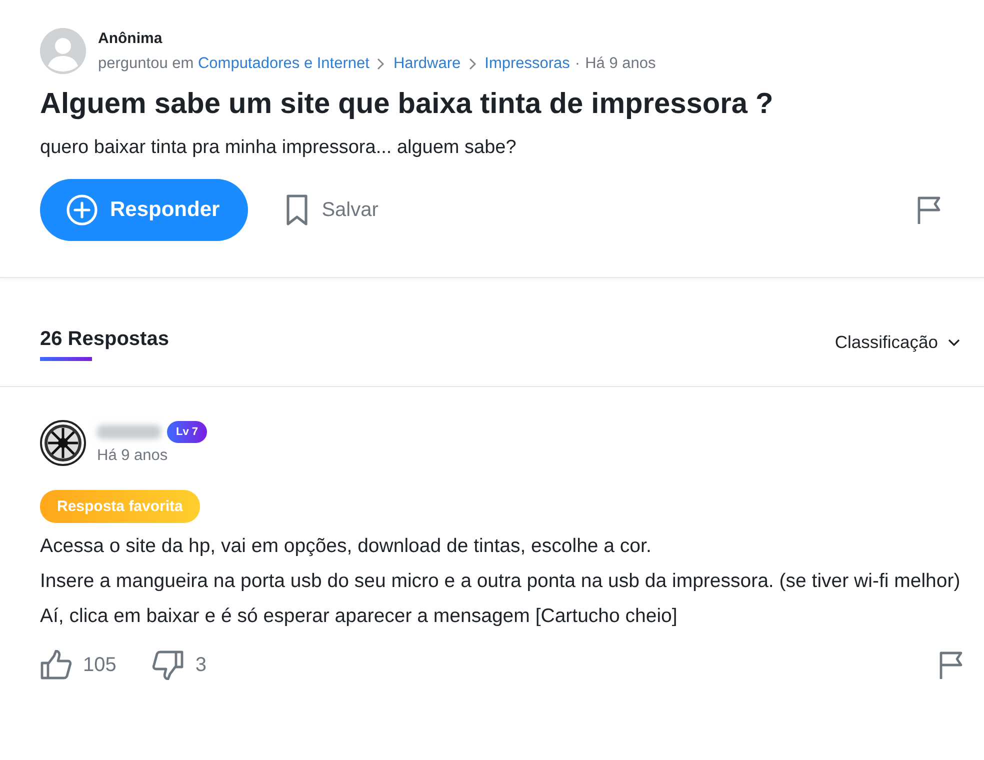 The image size is (984, 760). What do you see at coordinates (120, 506) in the screenshot?
I see `favorite-answer-badge: Resposta favorita` at bounding box center [120, 506].